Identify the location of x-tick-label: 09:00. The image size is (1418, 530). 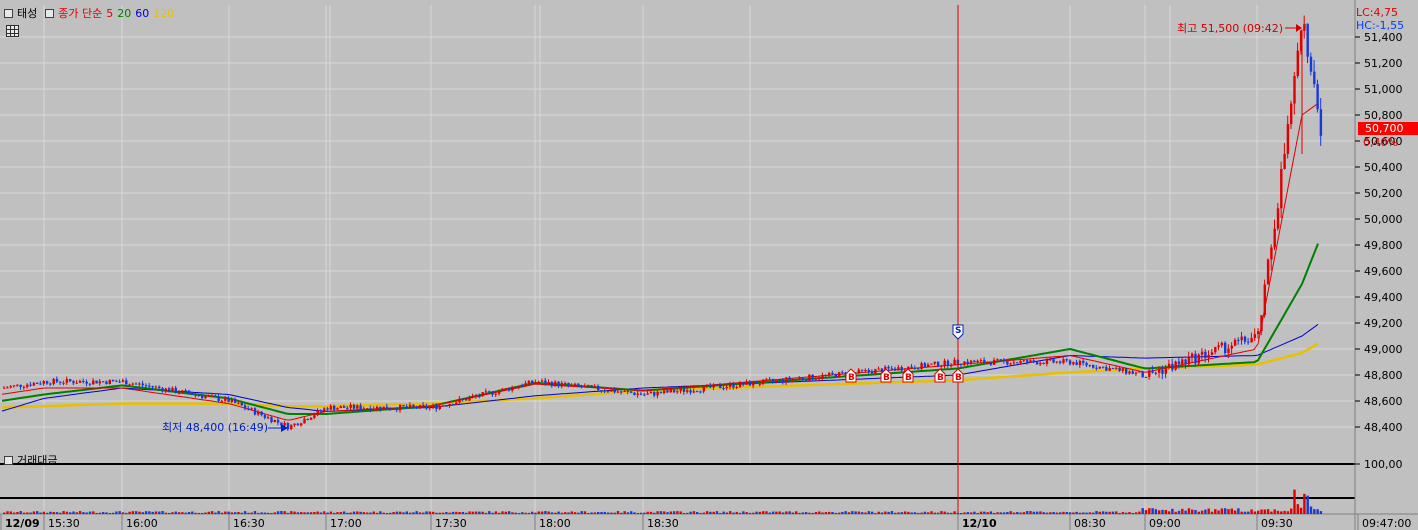
(1165, 523).